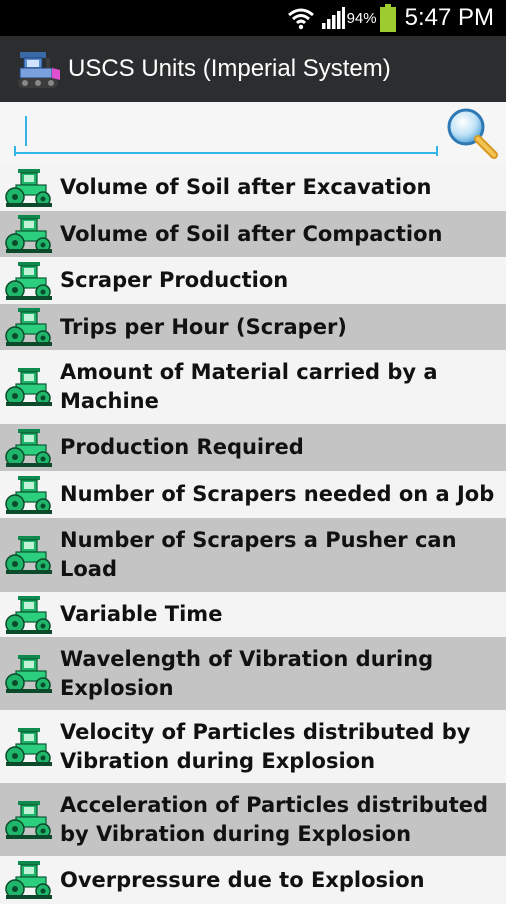 This screenshot has width=506, height=904. I want to click on list-item-label: Overpressure due to Explosion, so click(242, 879).